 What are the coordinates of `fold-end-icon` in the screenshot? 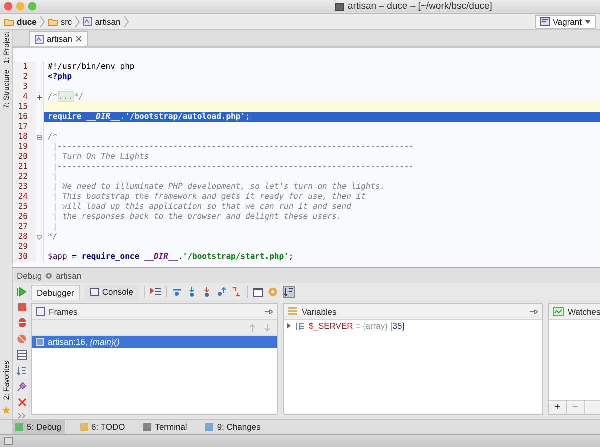 It's located at (39, 237).